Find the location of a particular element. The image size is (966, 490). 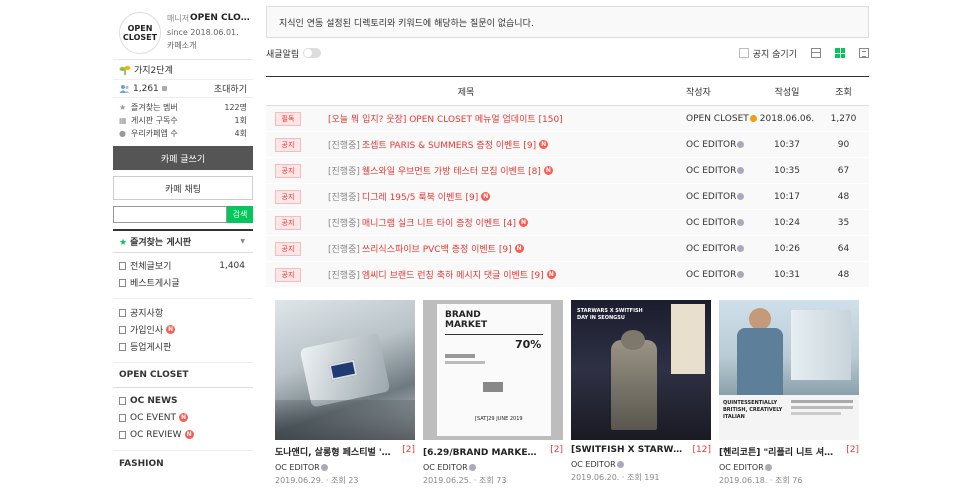

chat-button: 카페 채팅 is located at coordinates (183, 188).